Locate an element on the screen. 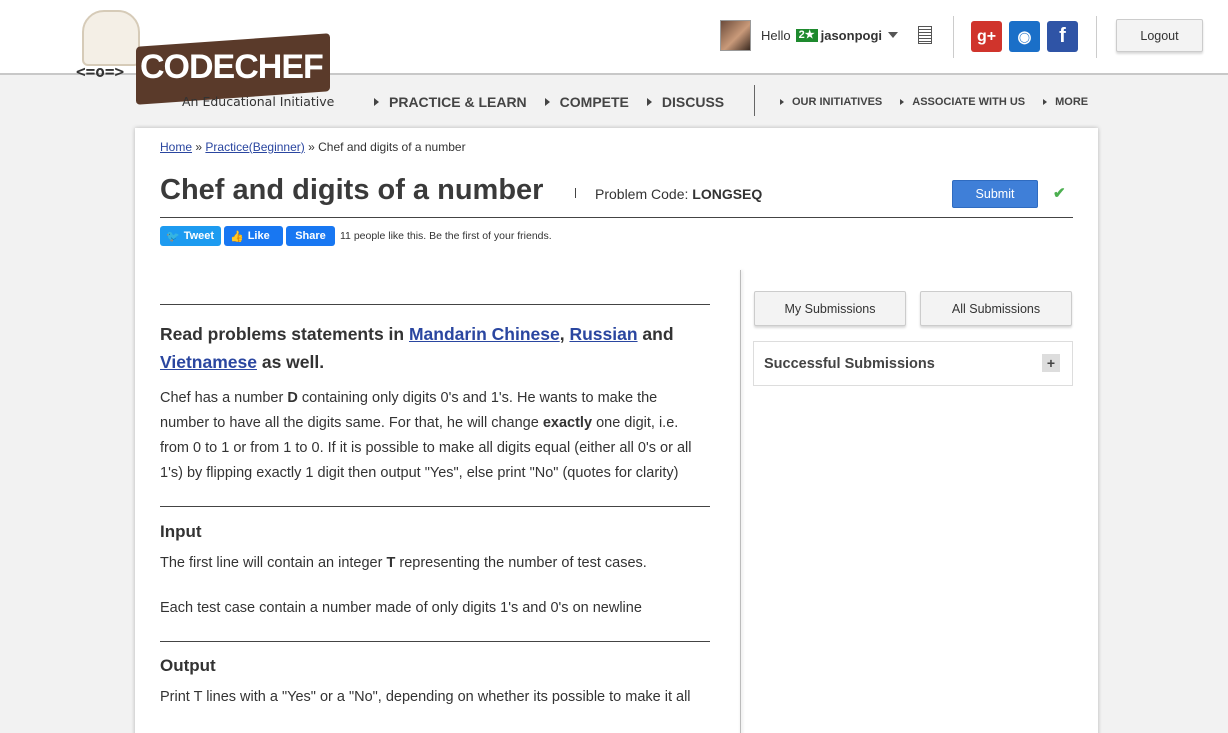 The width and height of the screenshot is (1228, 733). statement-text: Chef has a number is located at coordinates (222, 398).